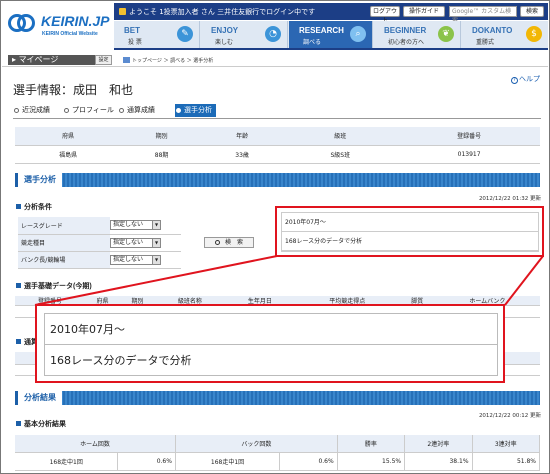 Image resolution: width=550 pixels, height=474 pixels. Describe the element at coordinates (514, 80) in the screenshot. I see `help-icon: ?` at that location.